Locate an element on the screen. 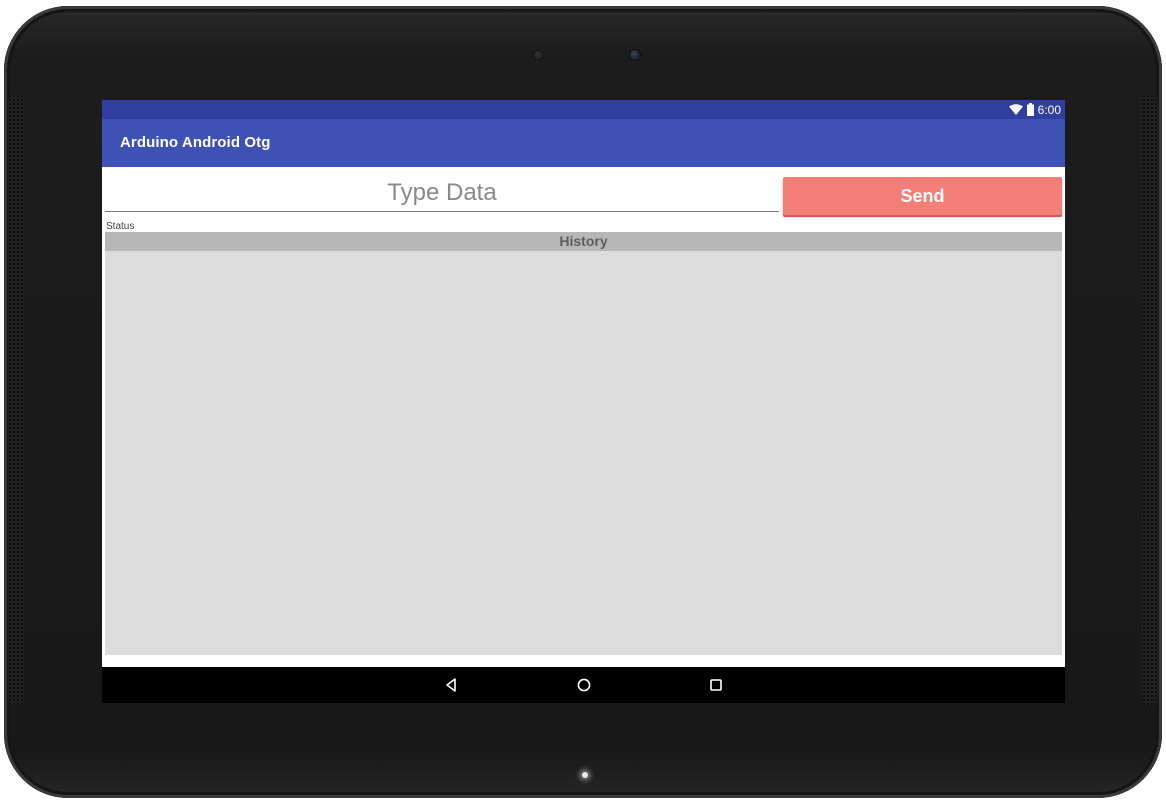 The height and width of the screenshot is (800, 1166). battery-icon is located at coordinates (1030, 109).